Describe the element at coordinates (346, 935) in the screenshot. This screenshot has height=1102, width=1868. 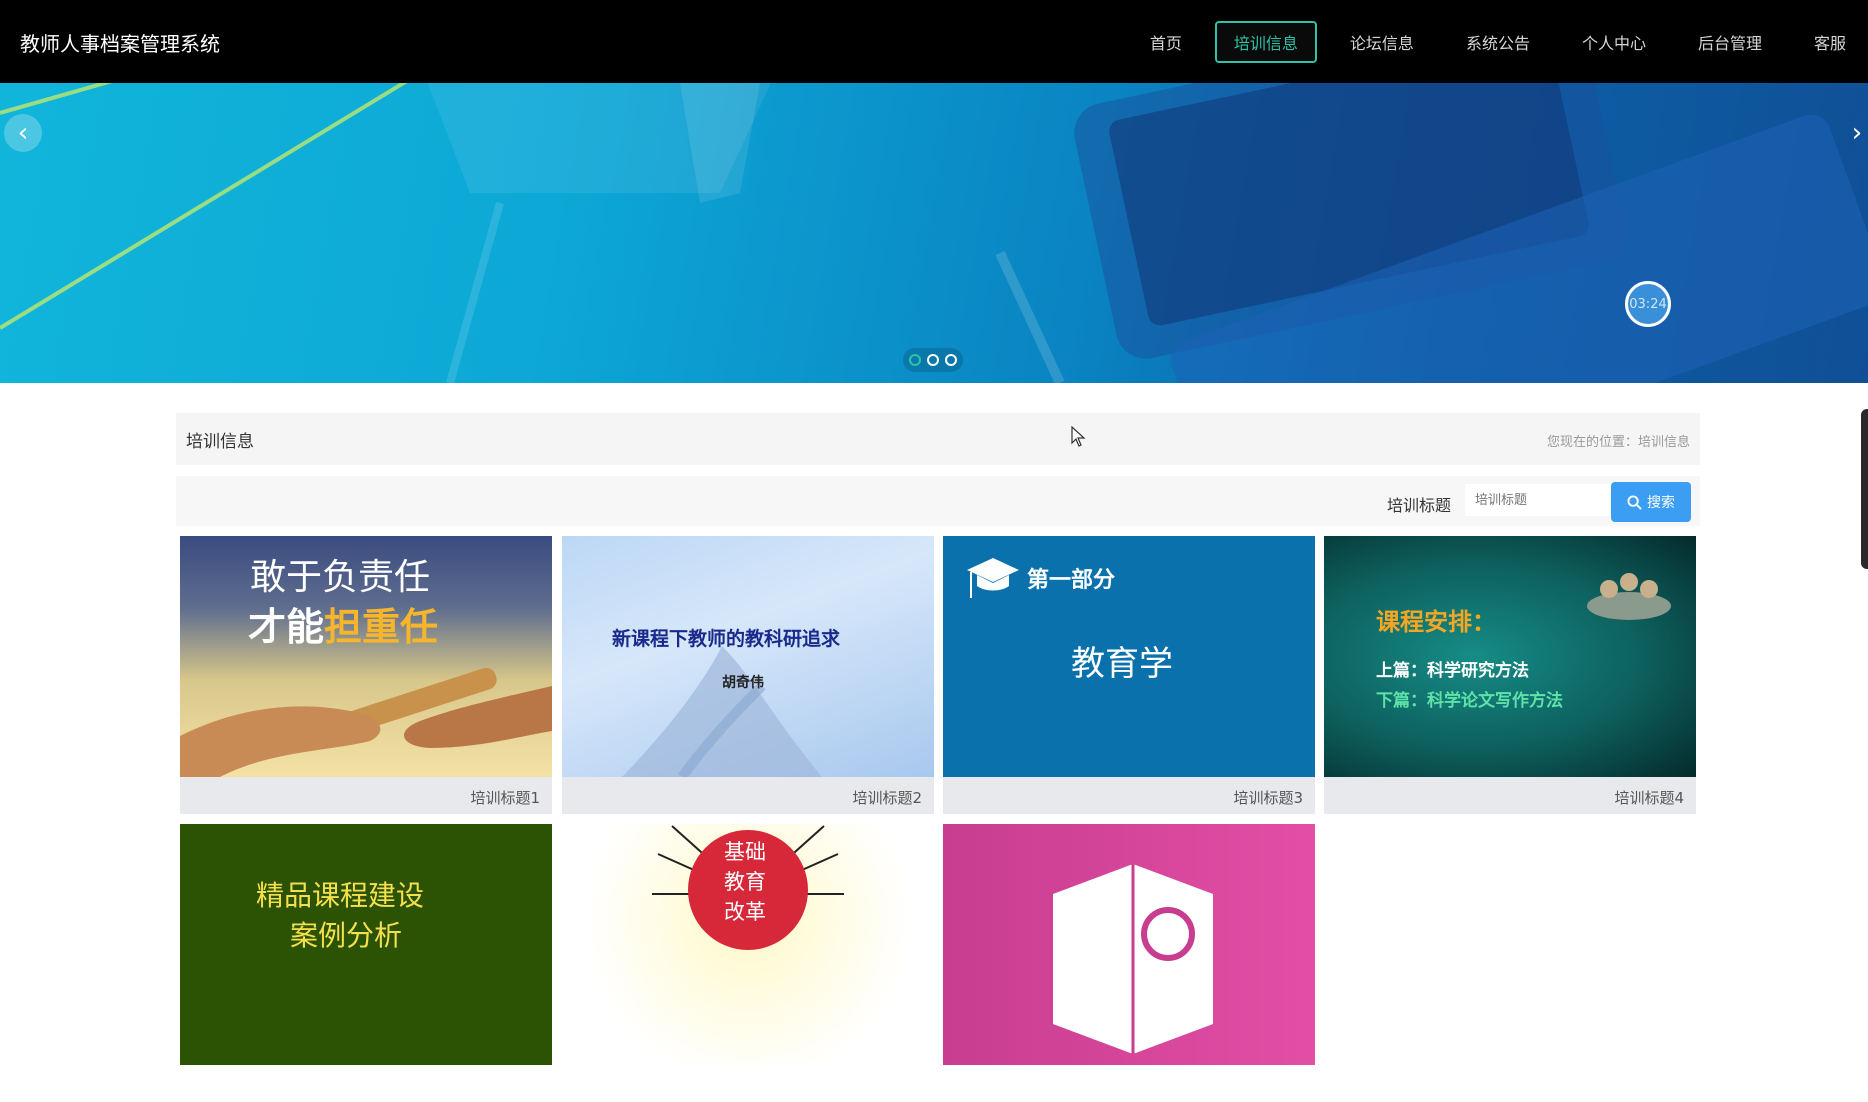
I see `image-text-line2: 案例分析` at that location.